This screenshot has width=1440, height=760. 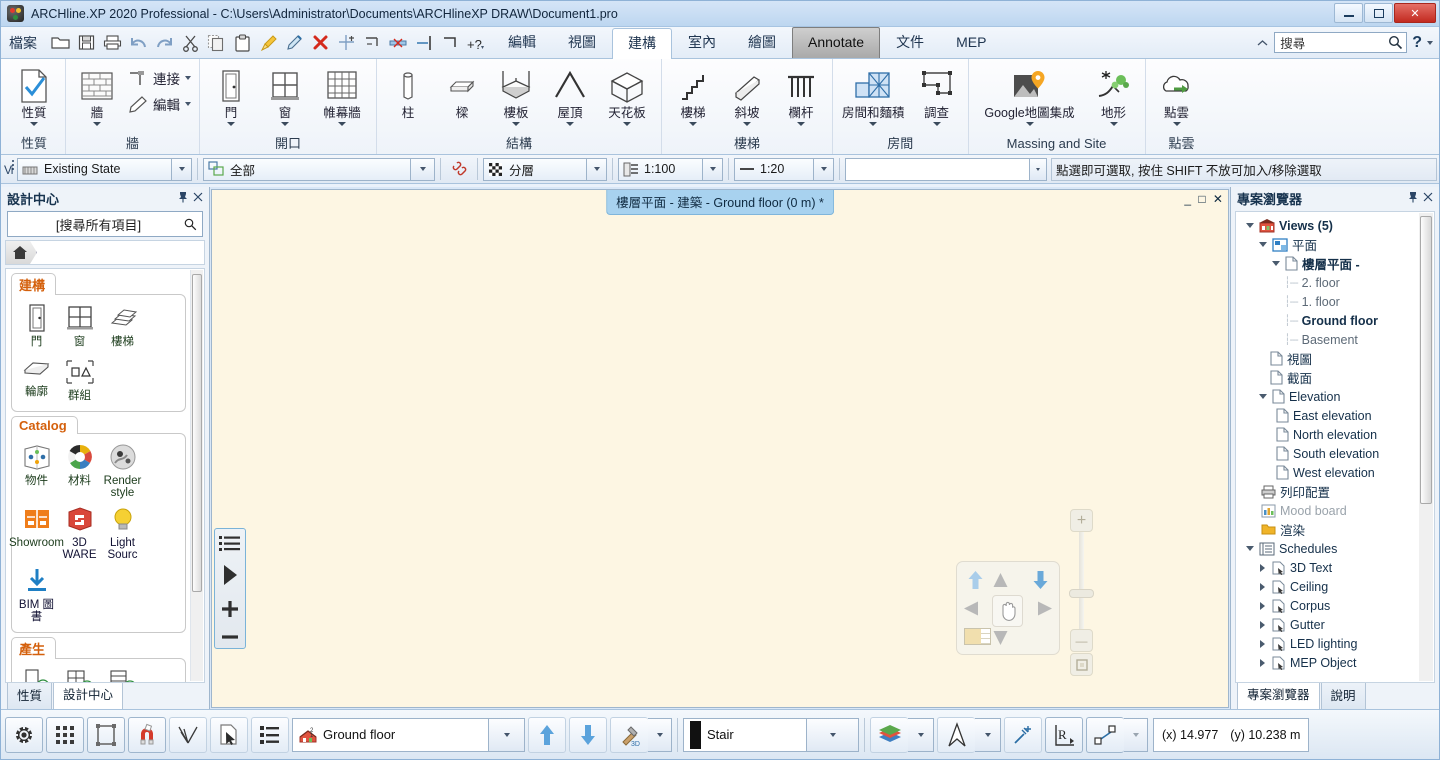 I want to click on door-button: 門, so click(x=231, y=95).